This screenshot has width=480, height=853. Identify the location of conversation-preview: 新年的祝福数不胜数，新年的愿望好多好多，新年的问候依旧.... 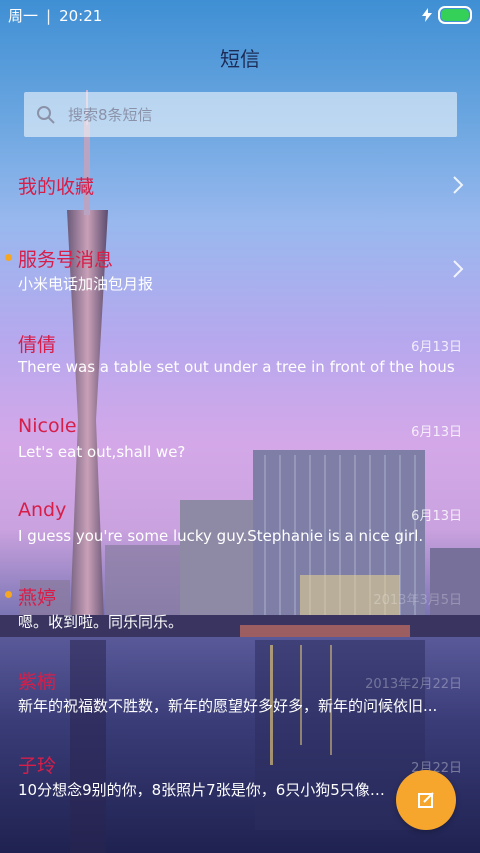
(228, 706).